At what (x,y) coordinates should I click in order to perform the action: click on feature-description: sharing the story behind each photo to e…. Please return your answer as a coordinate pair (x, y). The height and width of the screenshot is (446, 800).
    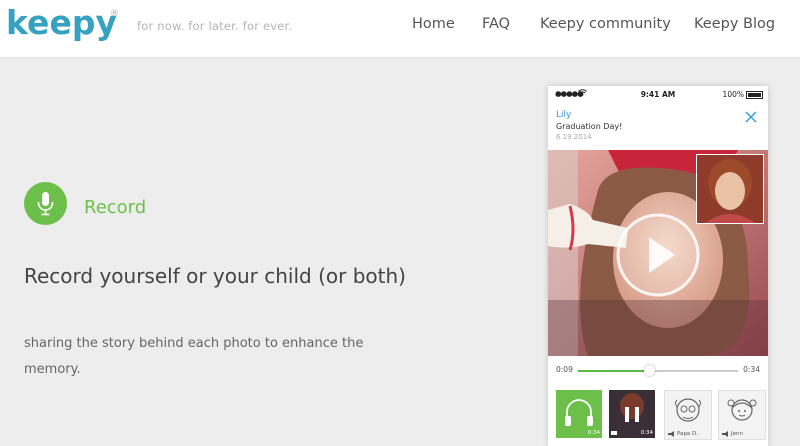
    Looking at the image, I should click on (194, 356).